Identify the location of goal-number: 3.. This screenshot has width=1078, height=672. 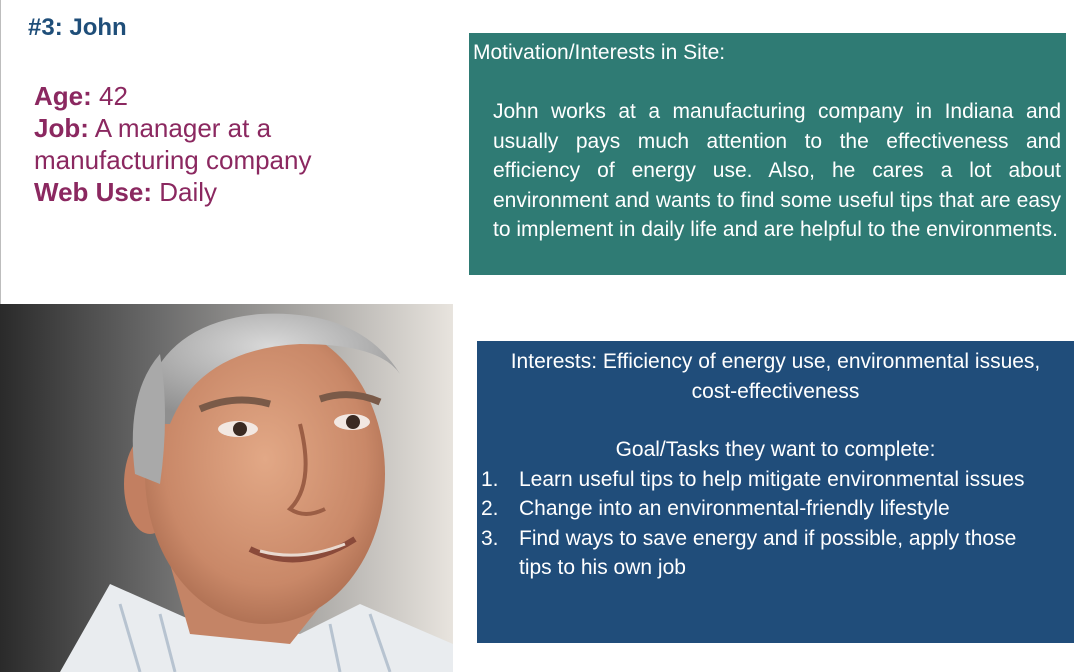
(490, 538).